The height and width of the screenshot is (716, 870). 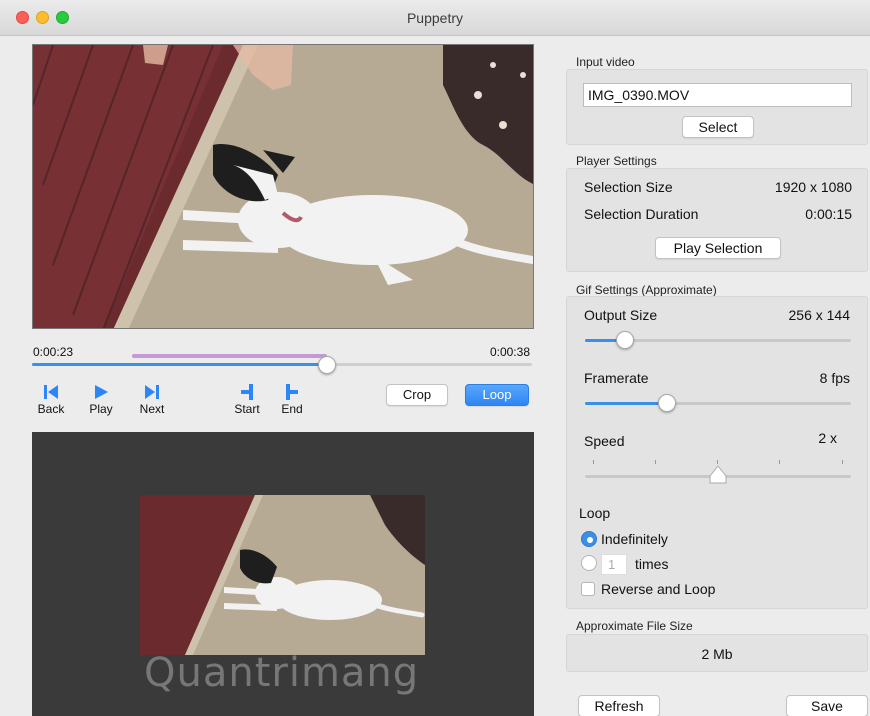 What do you see at coordinates (101, 392) in the screenshot?
I see `play-icon` at bounding box center [101, 392].